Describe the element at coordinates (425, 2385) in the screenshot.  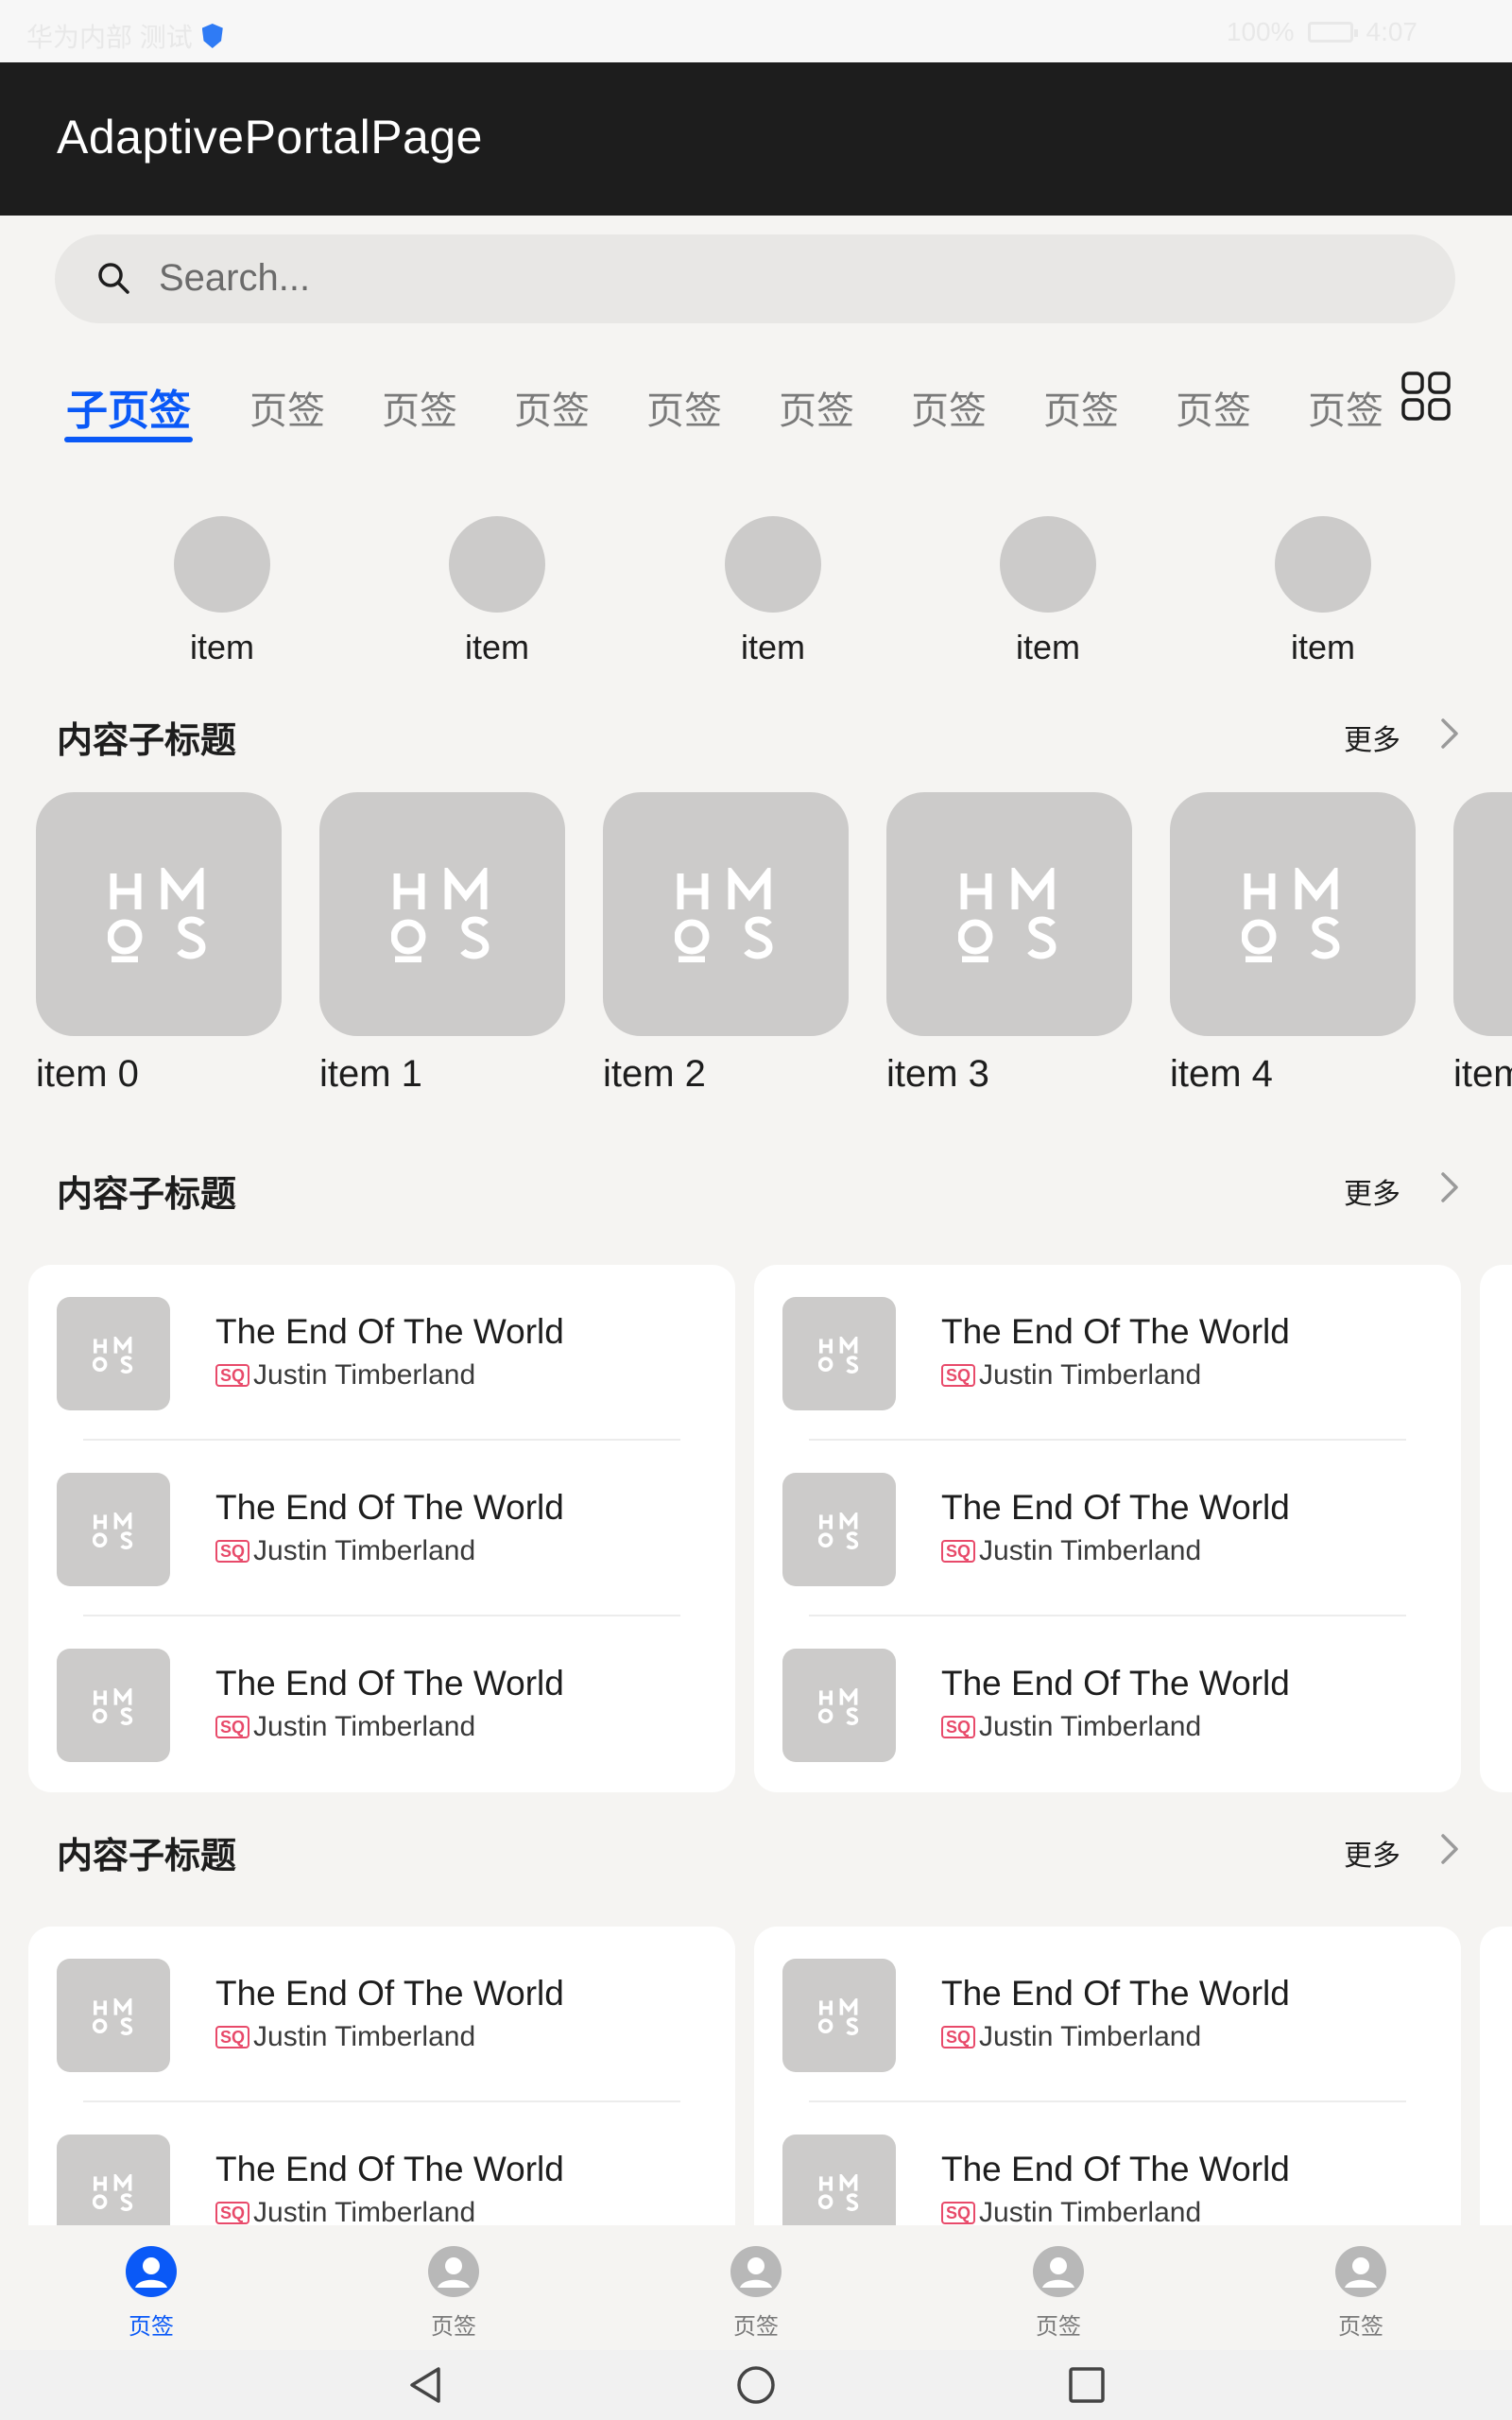
I see `back-icon` at that location.